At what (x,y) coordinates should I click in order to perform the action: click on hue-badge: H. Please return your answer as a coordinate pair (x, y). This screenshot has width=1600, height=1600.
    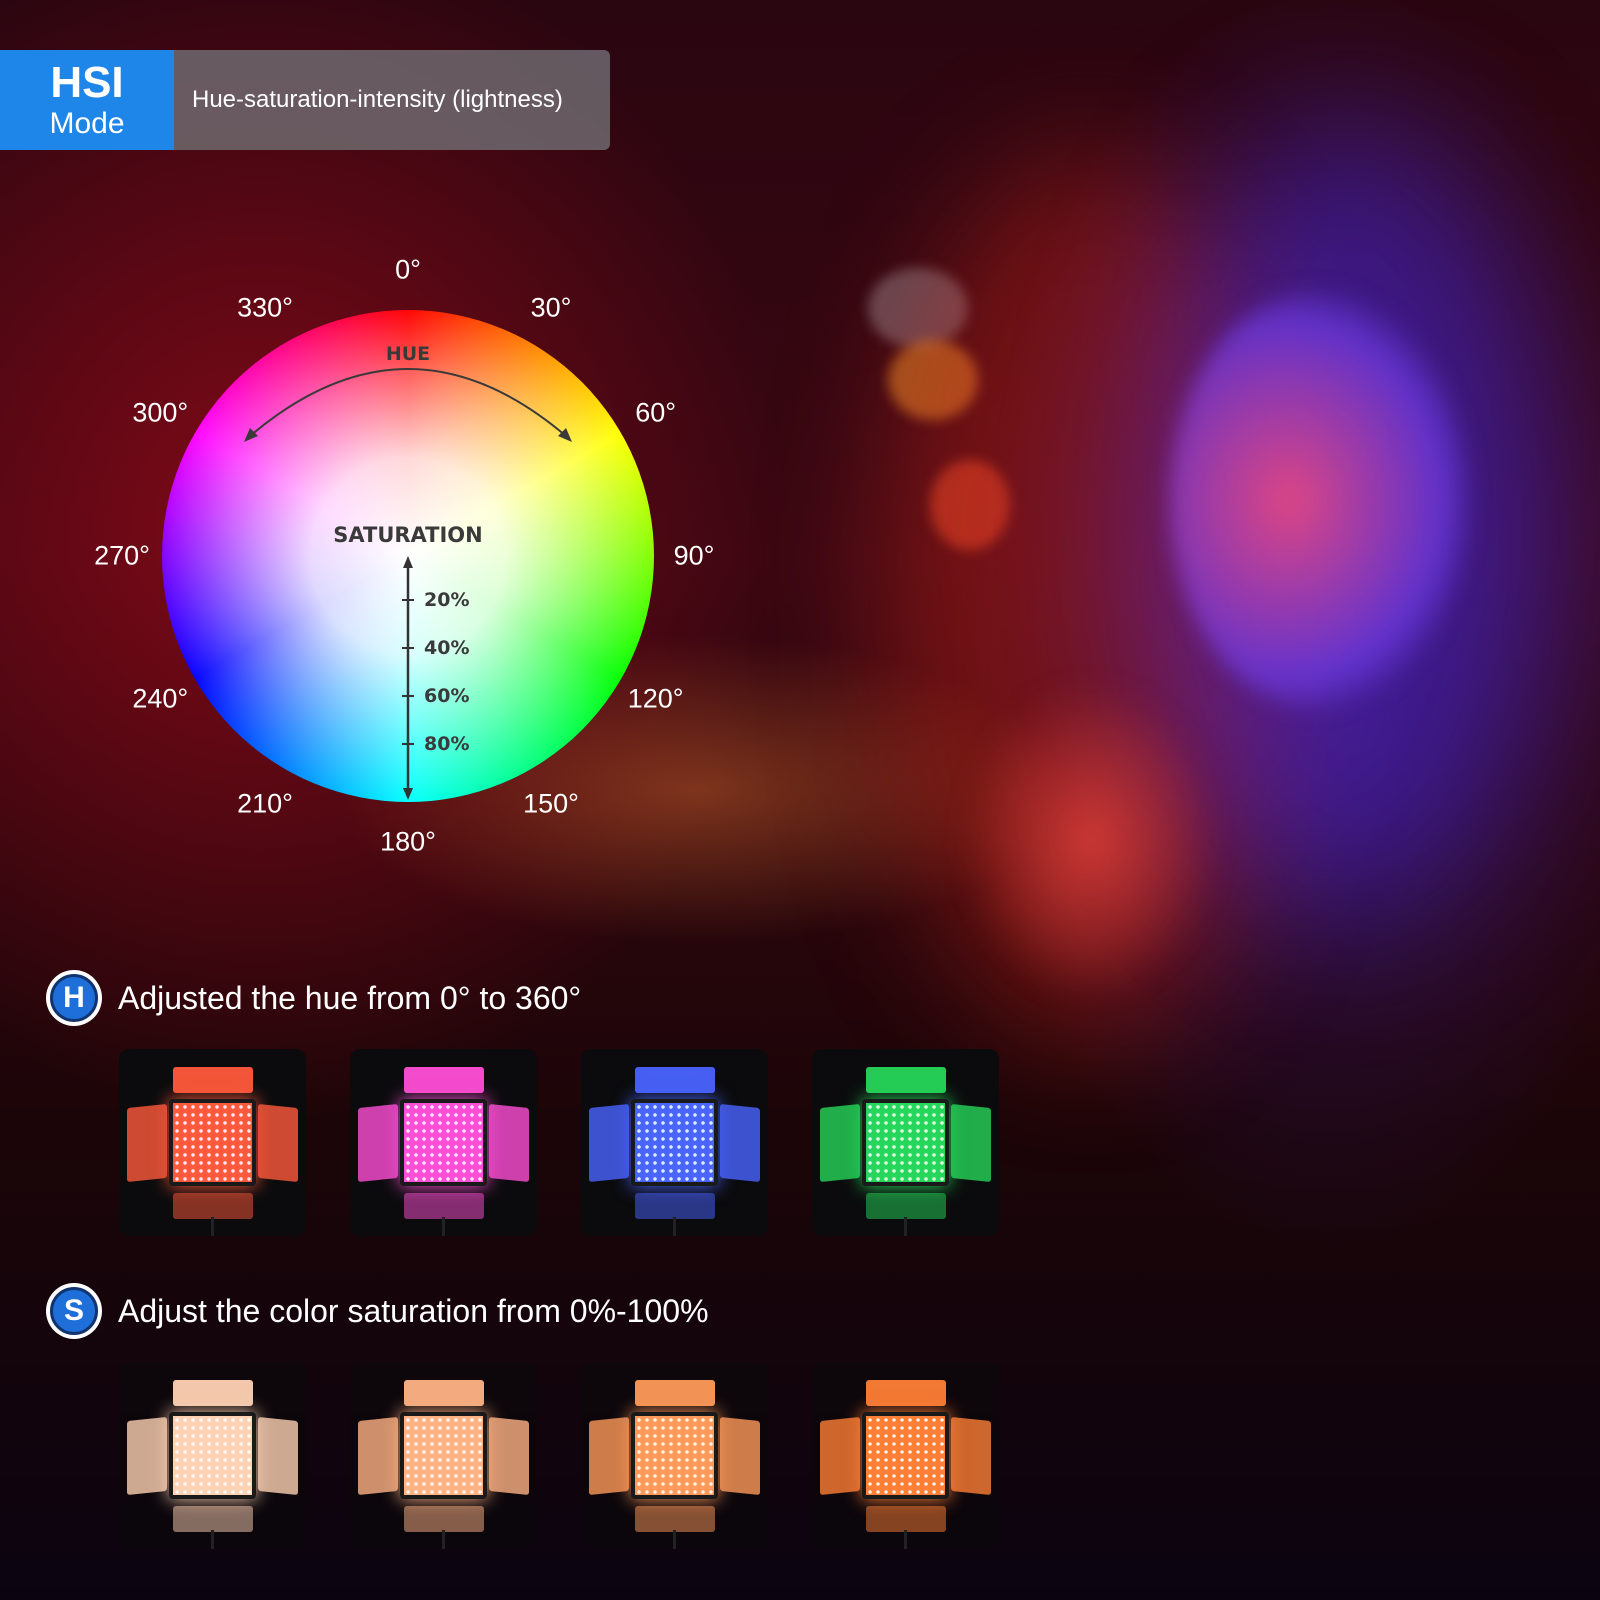
    Looking at the image, I should click on (74, 998).